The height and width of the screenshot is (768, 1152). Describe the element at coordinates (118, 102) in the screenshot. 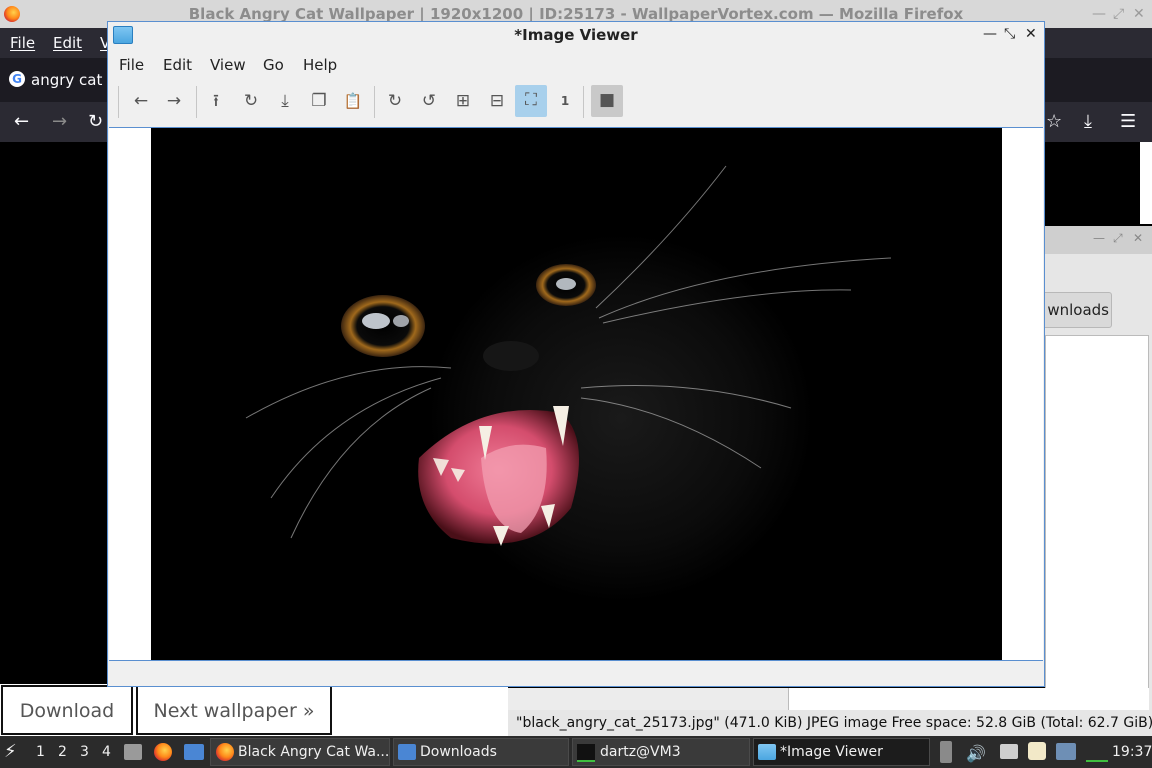

I see `toolbar-grip` at that location.